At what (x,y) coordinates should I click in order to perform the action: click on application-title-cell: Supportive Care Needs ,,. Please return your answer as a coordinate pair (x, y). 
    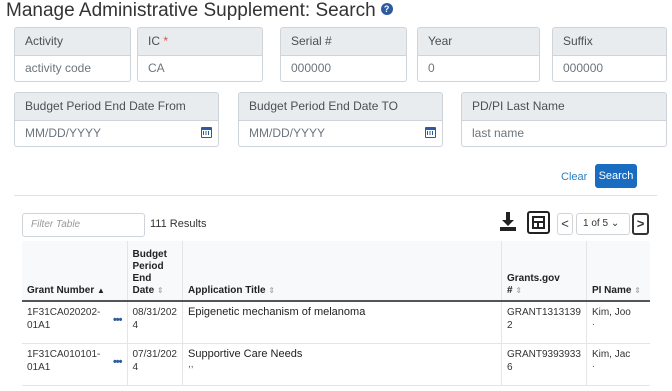
    Looking at the image, I should click on (342, 364).